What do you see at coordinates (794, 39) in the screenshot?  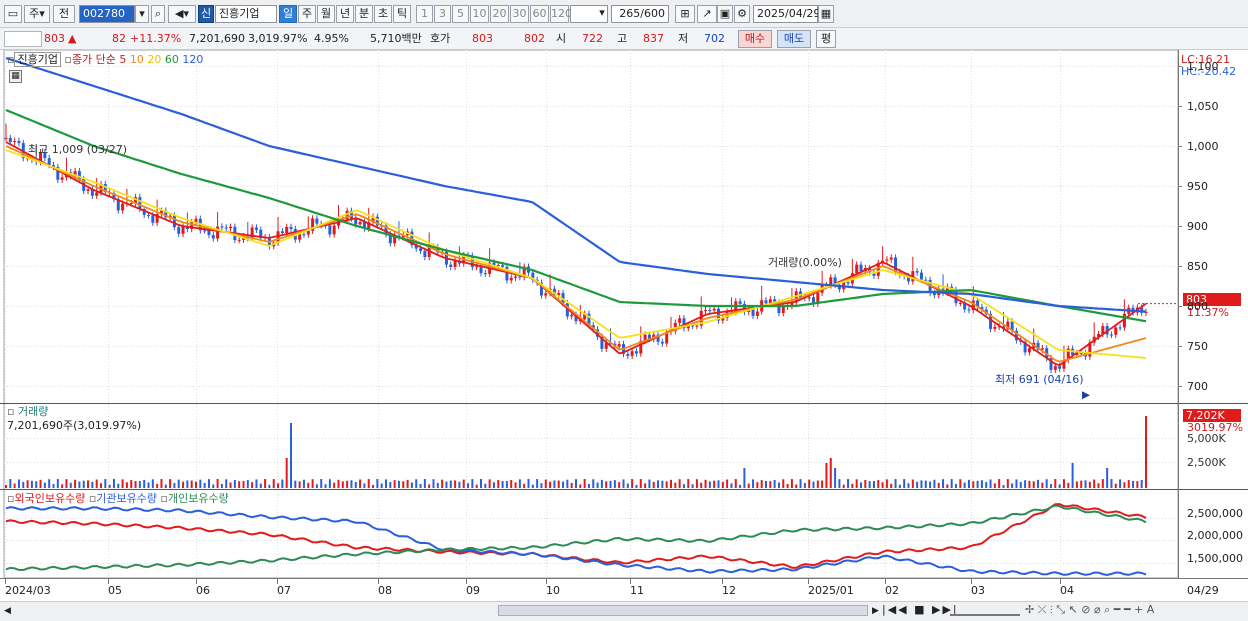 I see `sell-button: 매도` at bounding box center [794, 39].